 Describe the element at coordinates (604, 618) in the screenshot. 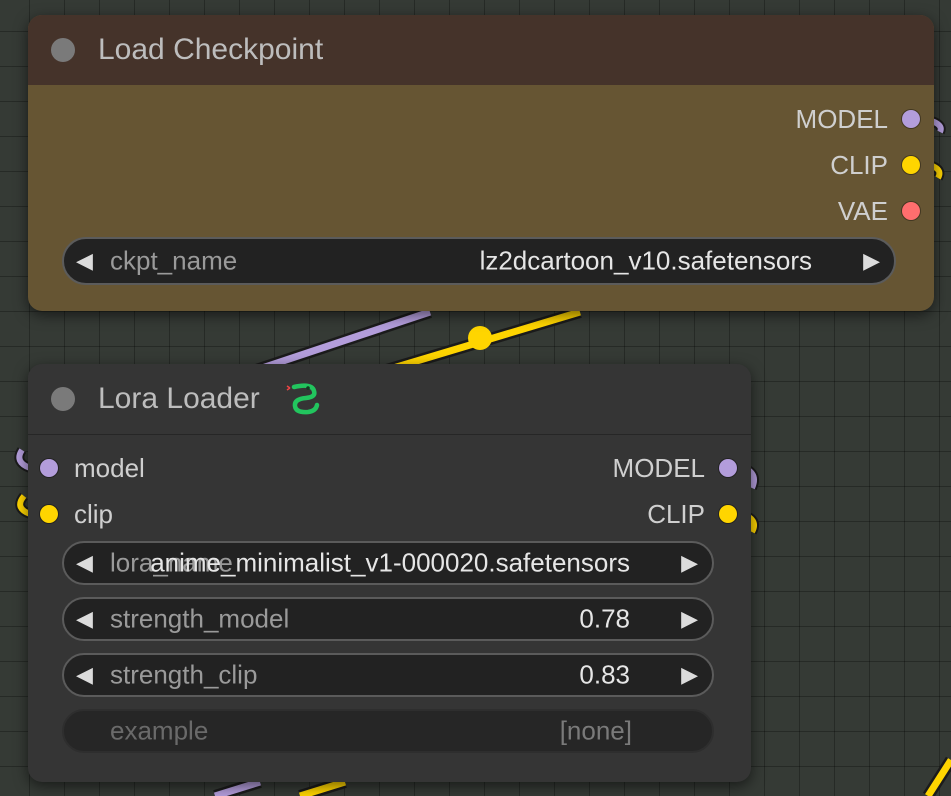

I see `widget-value: 0.78` at that location.